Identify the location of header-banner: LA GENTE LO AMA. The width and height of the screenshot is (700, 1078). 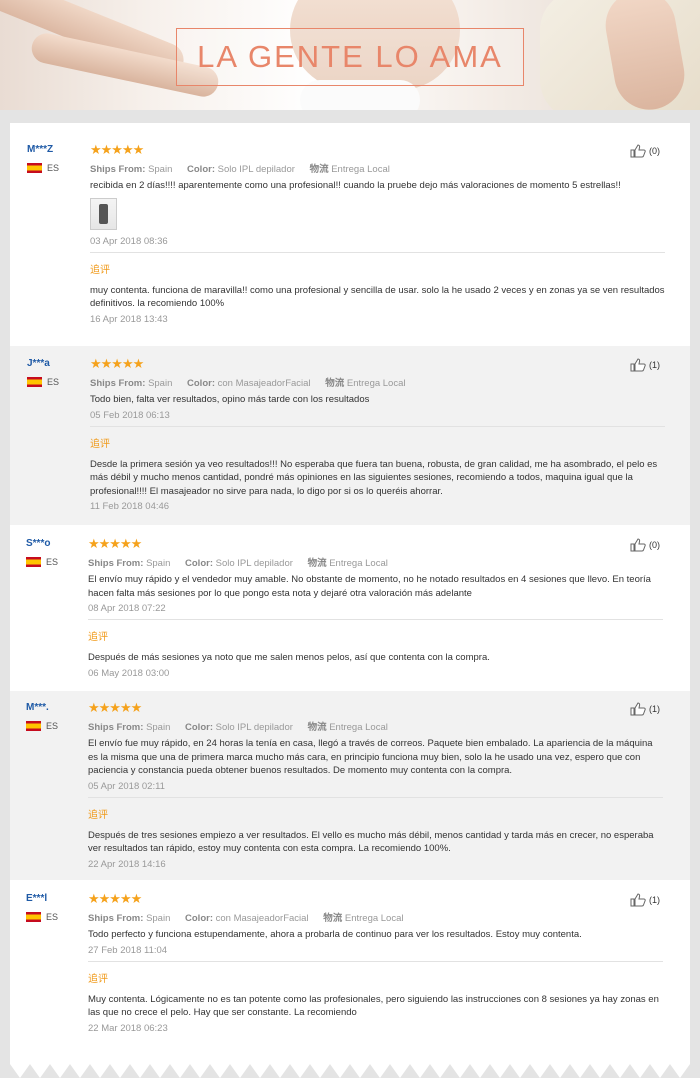
(350, 55).